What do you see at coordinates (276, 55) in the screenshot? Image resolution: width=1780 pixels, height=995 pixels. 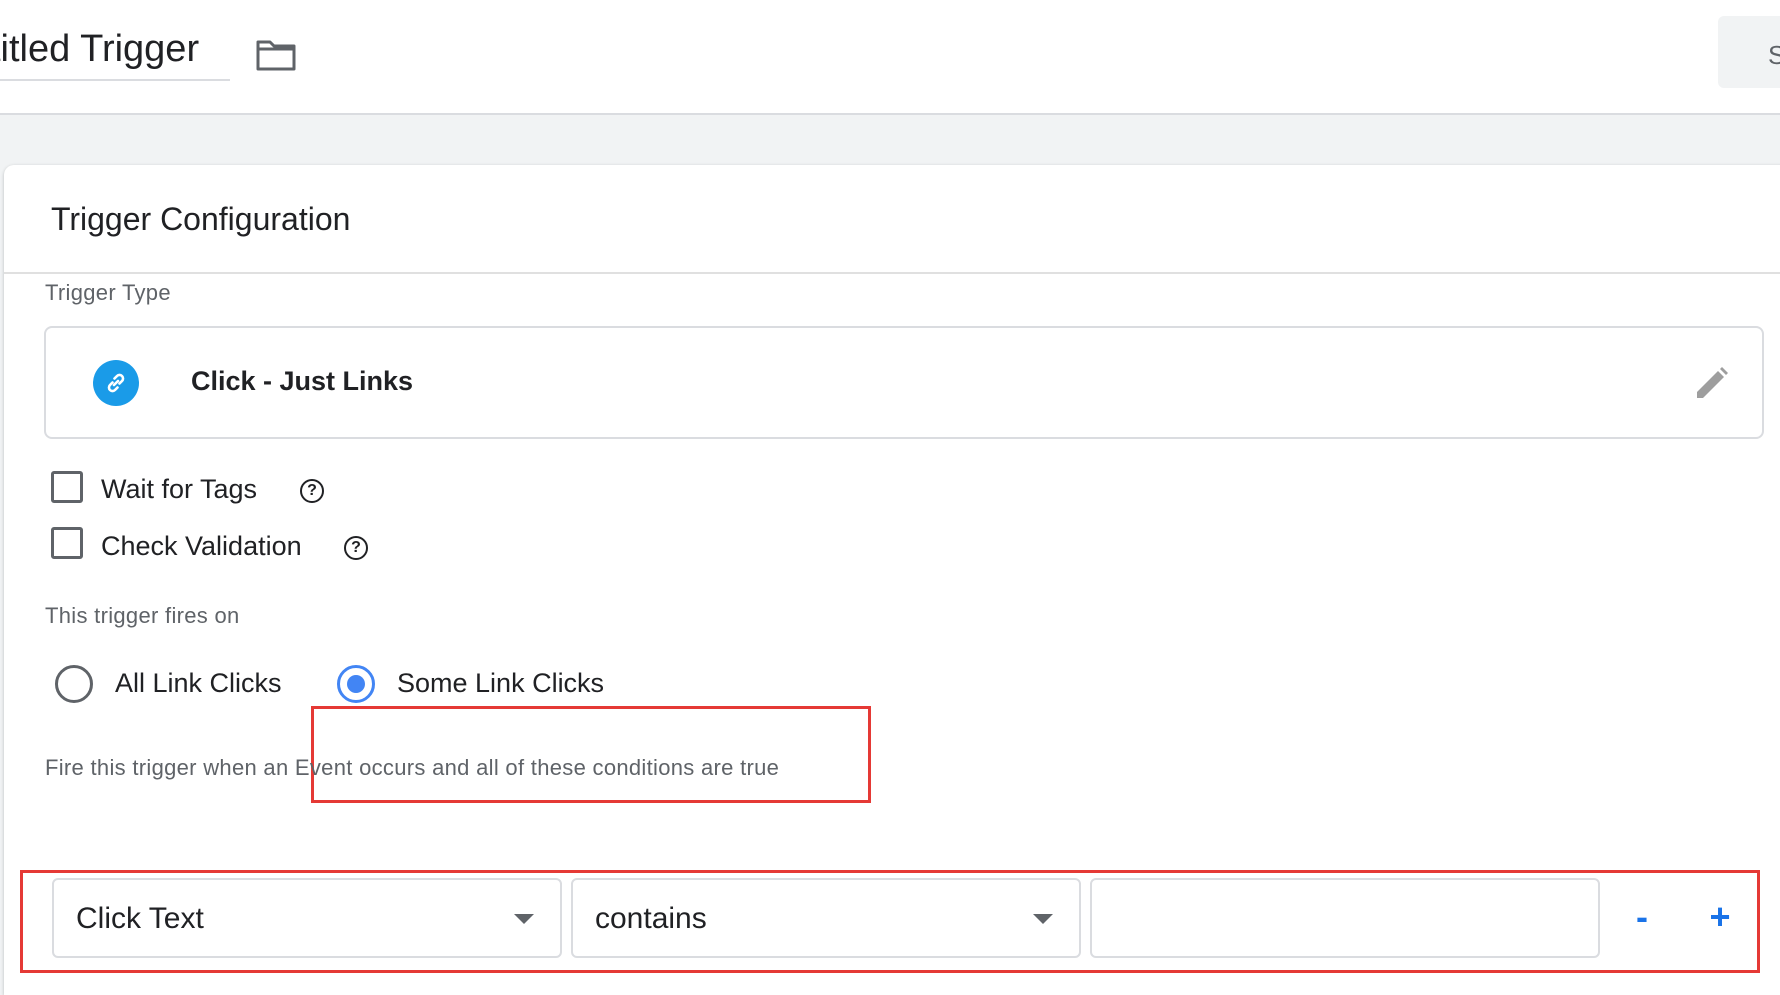 I see `folder-icon` at bounding box center [276, 55].